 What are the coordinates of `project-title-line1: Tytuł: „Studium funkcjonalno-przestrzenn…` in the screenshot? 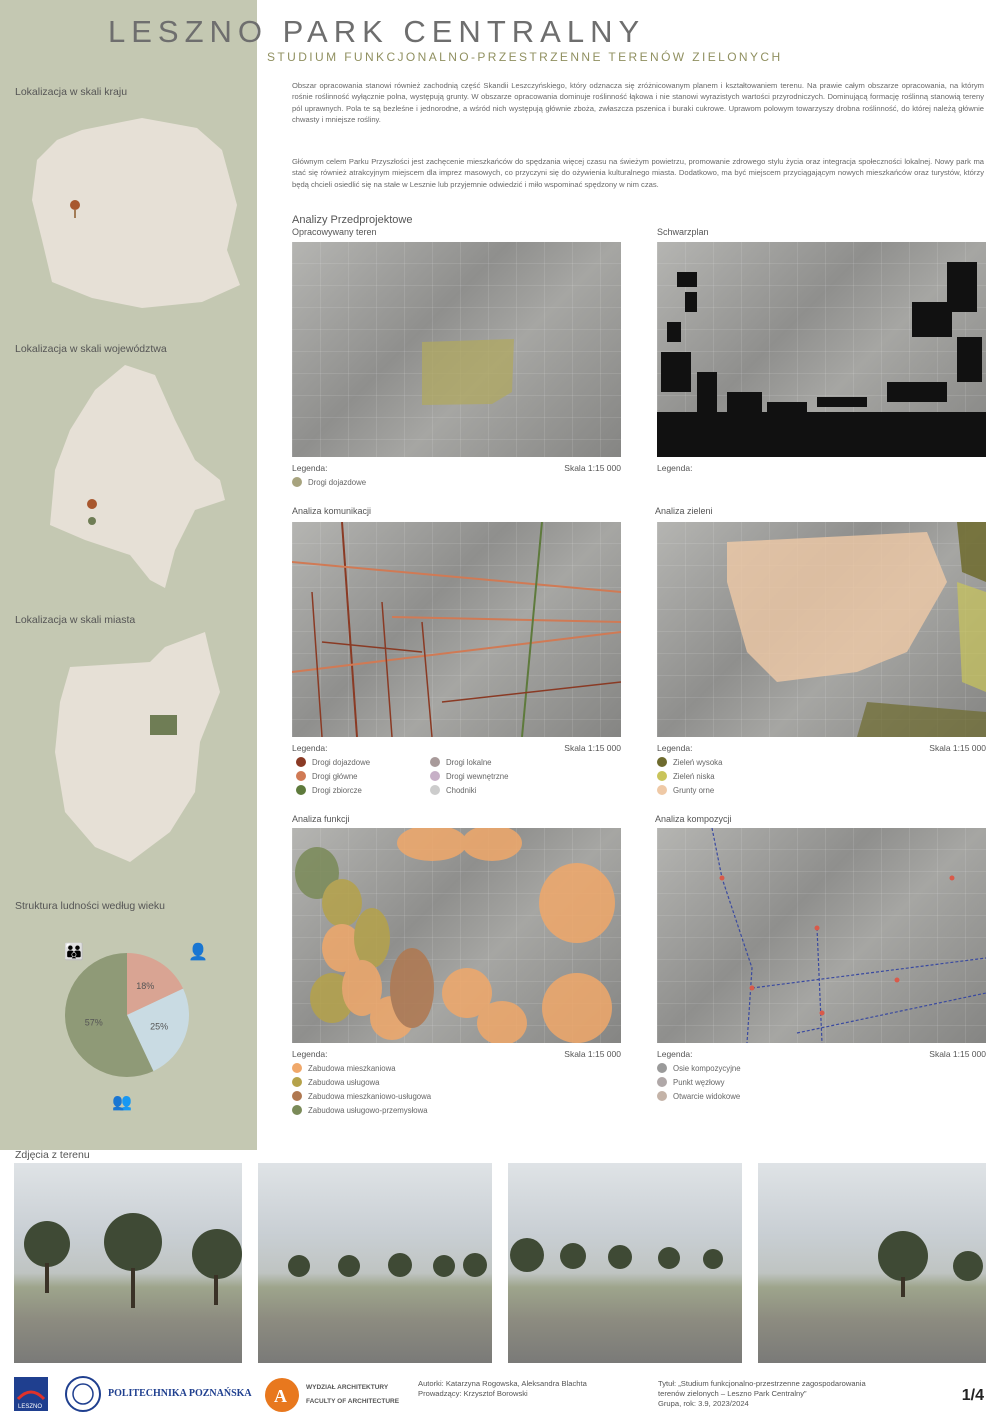 It's located at (762, 1383).